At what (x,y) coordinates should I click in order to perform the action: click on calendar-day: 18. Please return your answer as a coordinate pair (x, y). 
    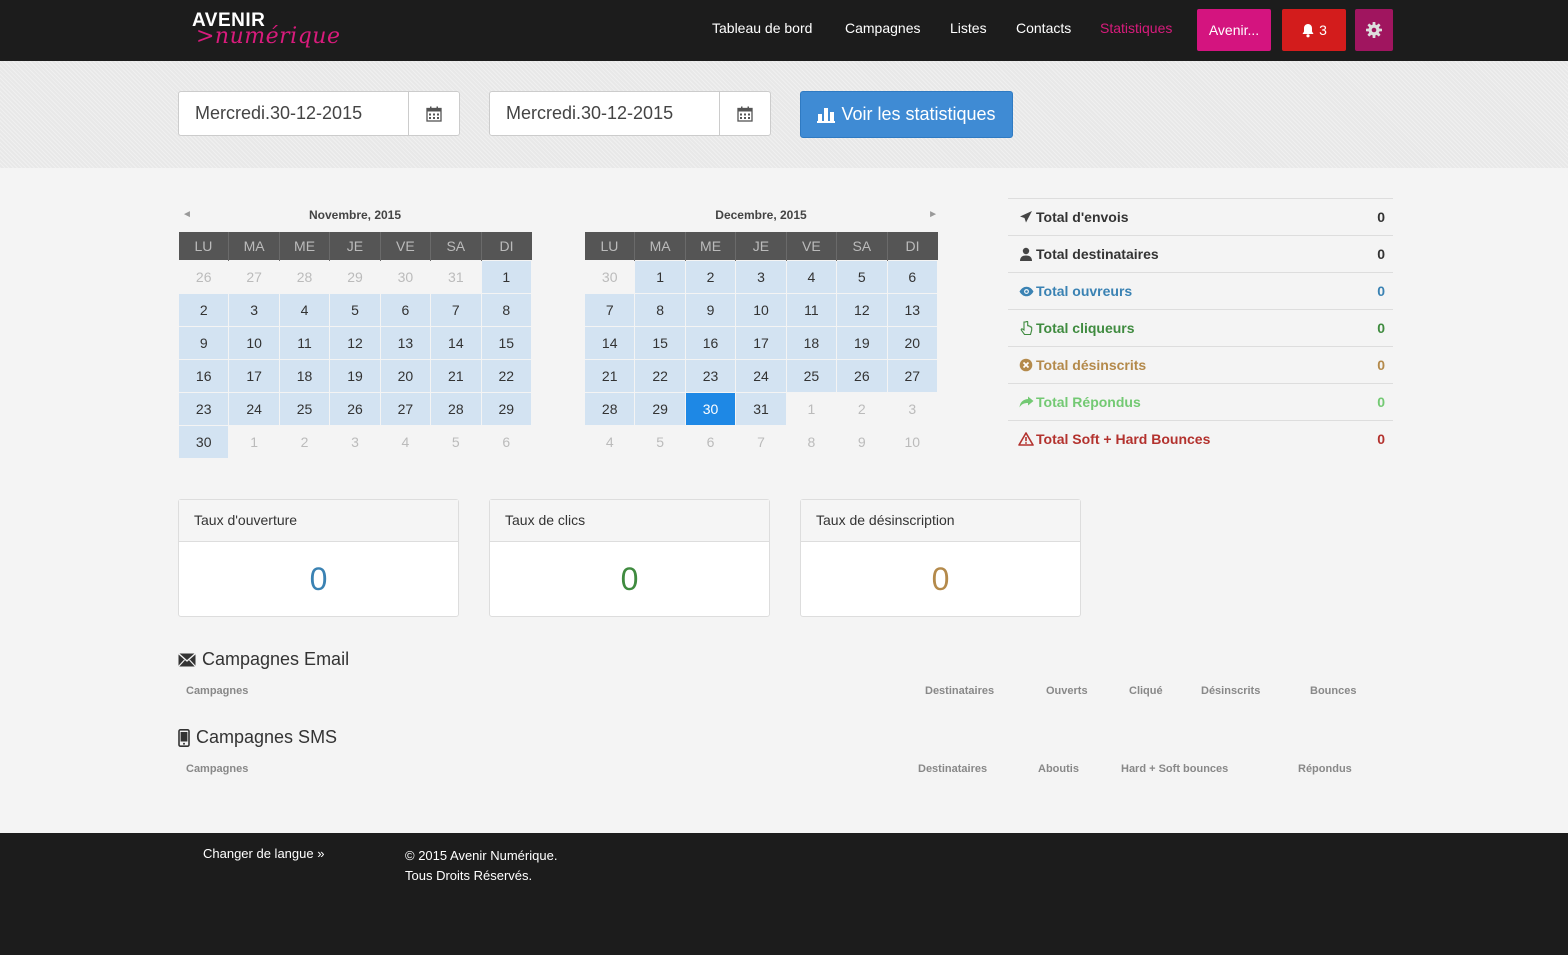
    Looking at the image, I should click on (811, 342).